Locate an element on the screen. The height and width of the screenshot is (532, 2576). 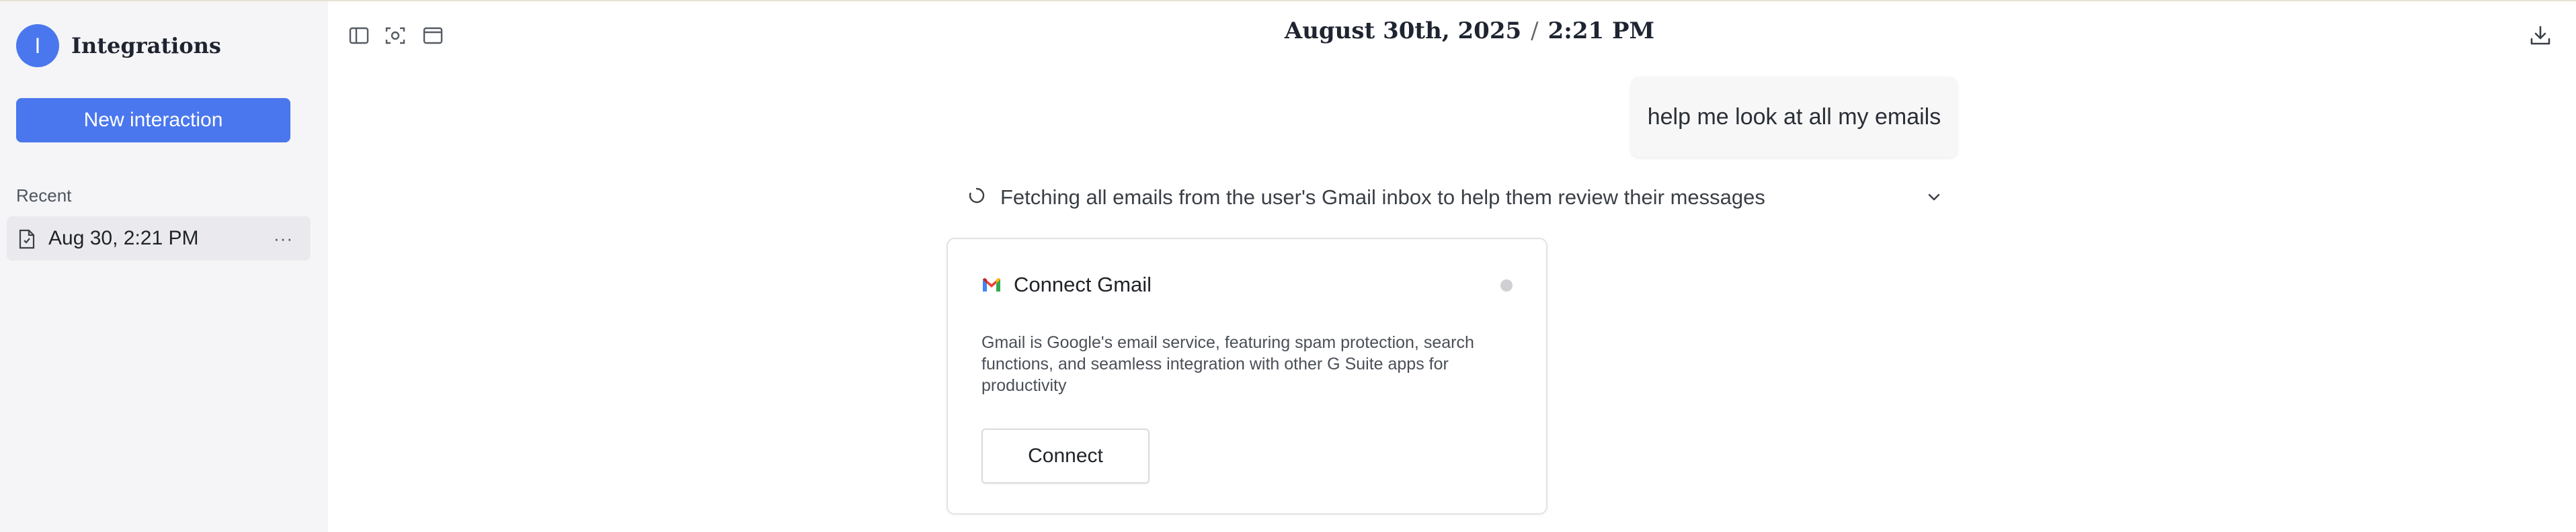
browser-window-icon is located at coordinates (433, 35).